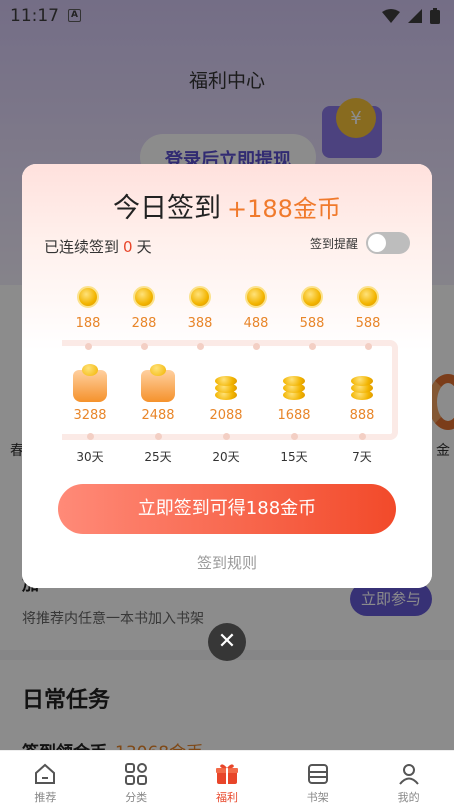  Describe the element at coordinates (256, 323) in the screenshot. I see `reward-amount: 488` at that location.